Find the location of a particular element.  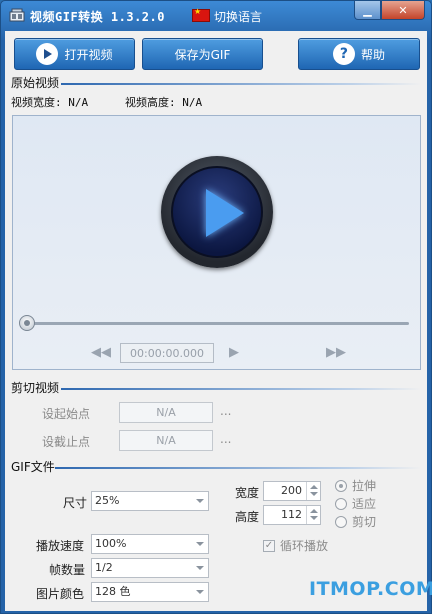

speed-label: 播放速度 is located at coordinates (60, 546).